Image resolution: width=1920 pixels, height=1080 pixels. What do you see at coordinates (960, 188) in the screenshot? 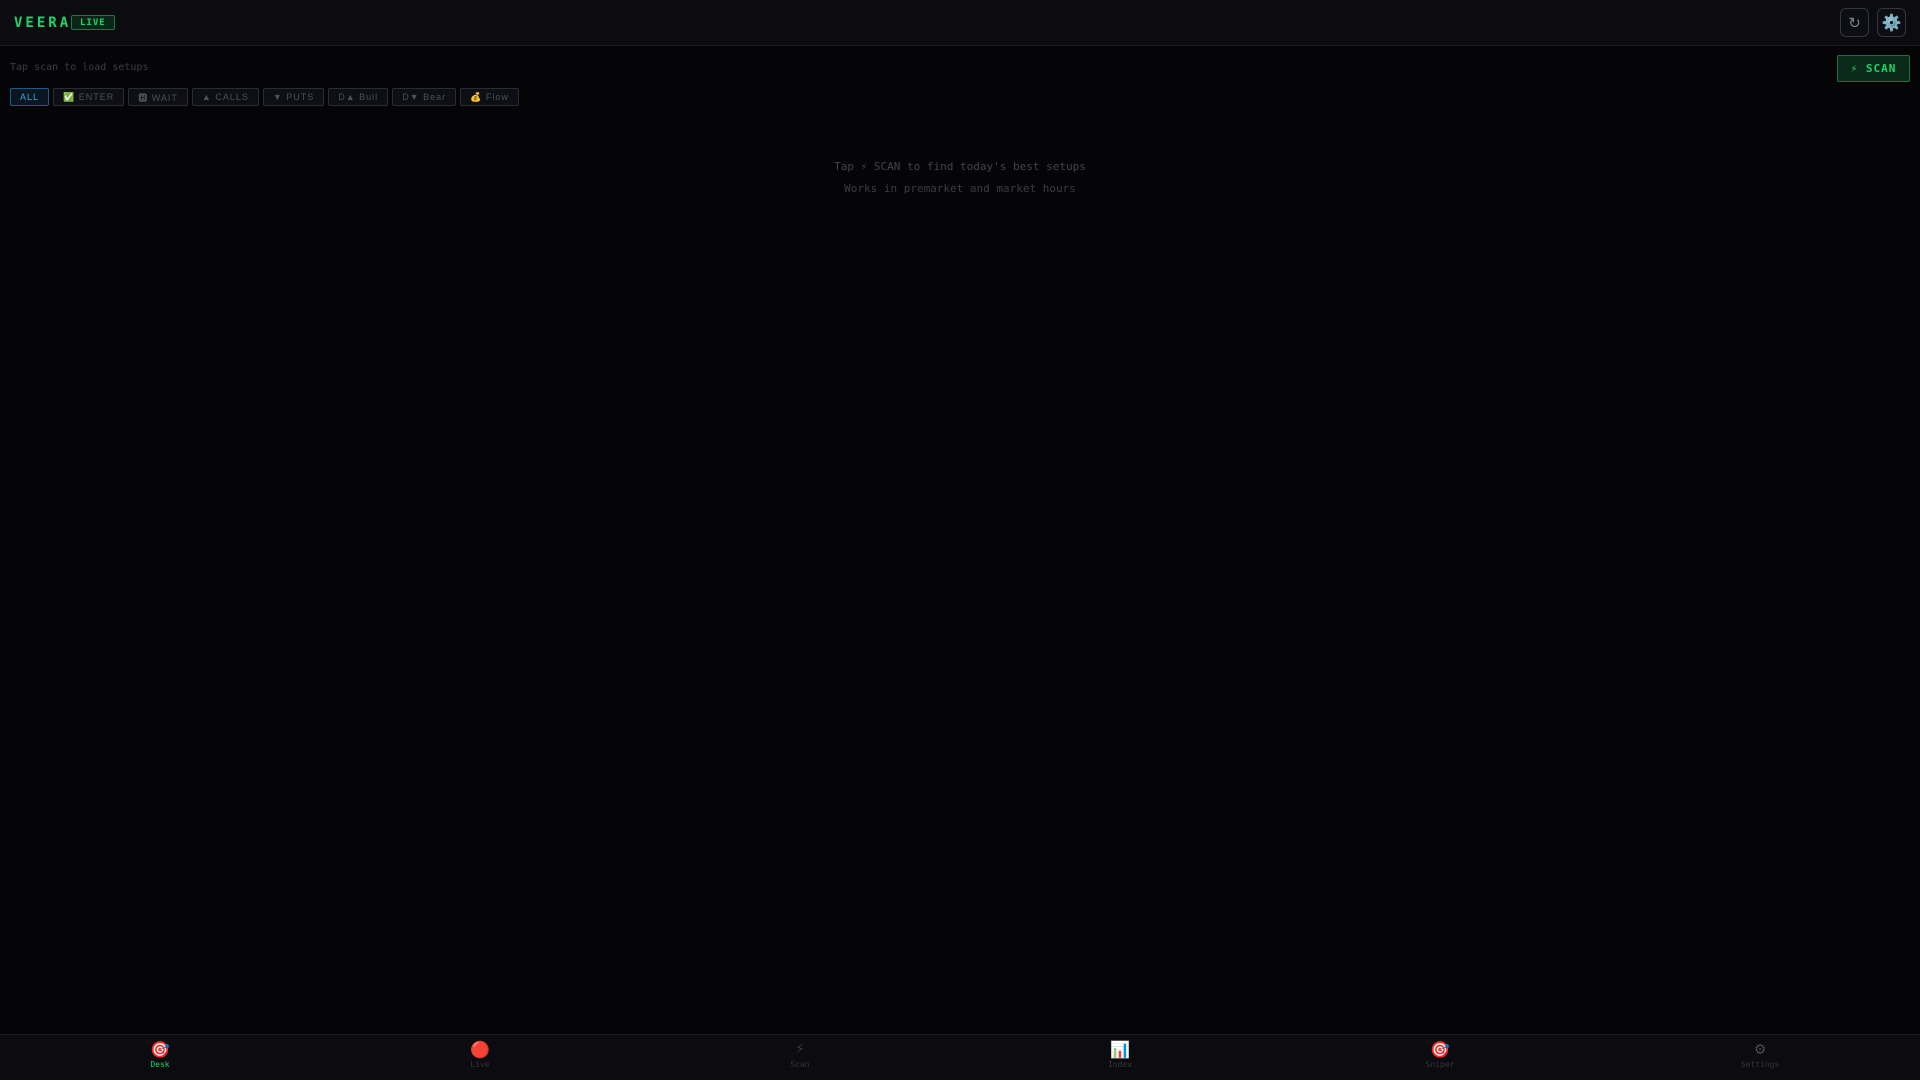
I see `empty-state-subtitle: Works in premarket and market hours` at bounding box center [960, 188].